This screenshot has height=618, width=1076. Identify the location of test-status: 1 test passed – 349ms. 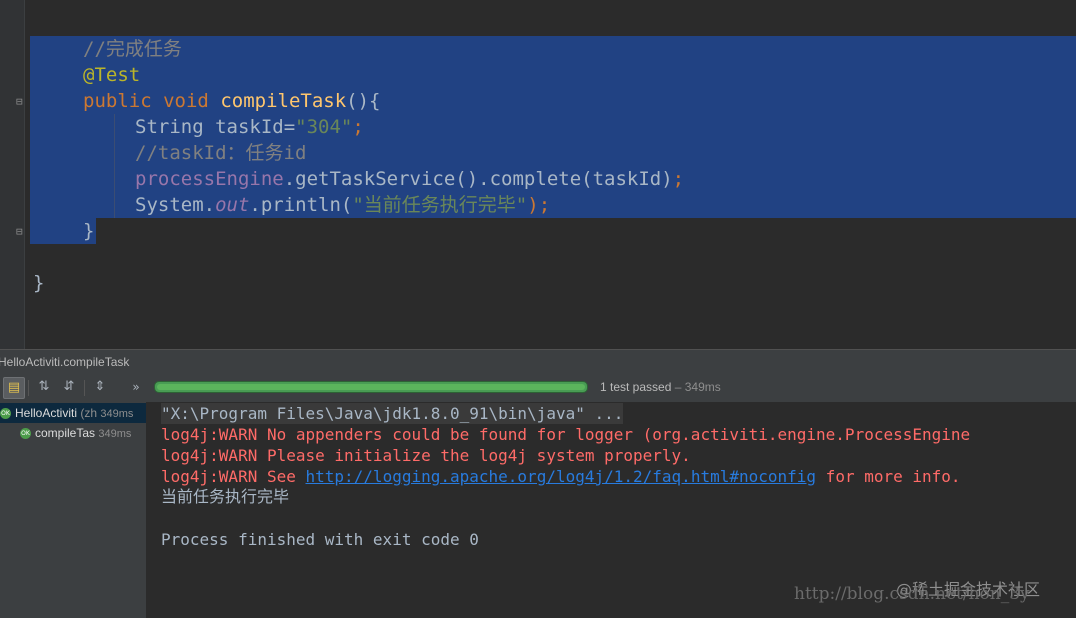
(660, 387).